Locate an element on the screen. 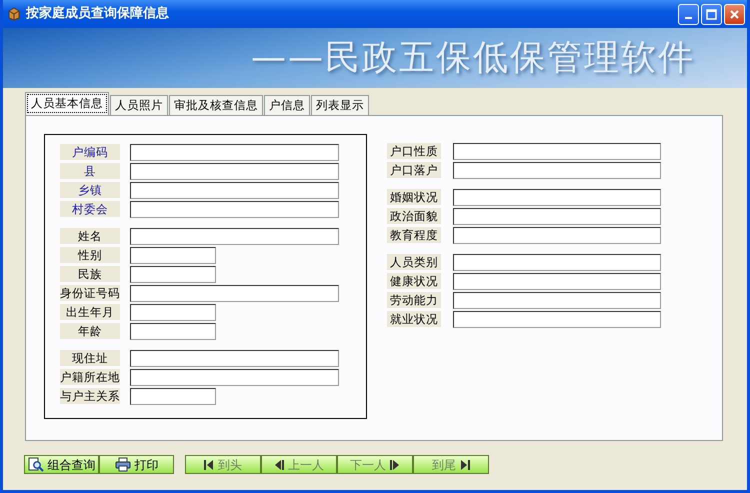  field-label: 劳动能力 is located at coordinates (414, 300).